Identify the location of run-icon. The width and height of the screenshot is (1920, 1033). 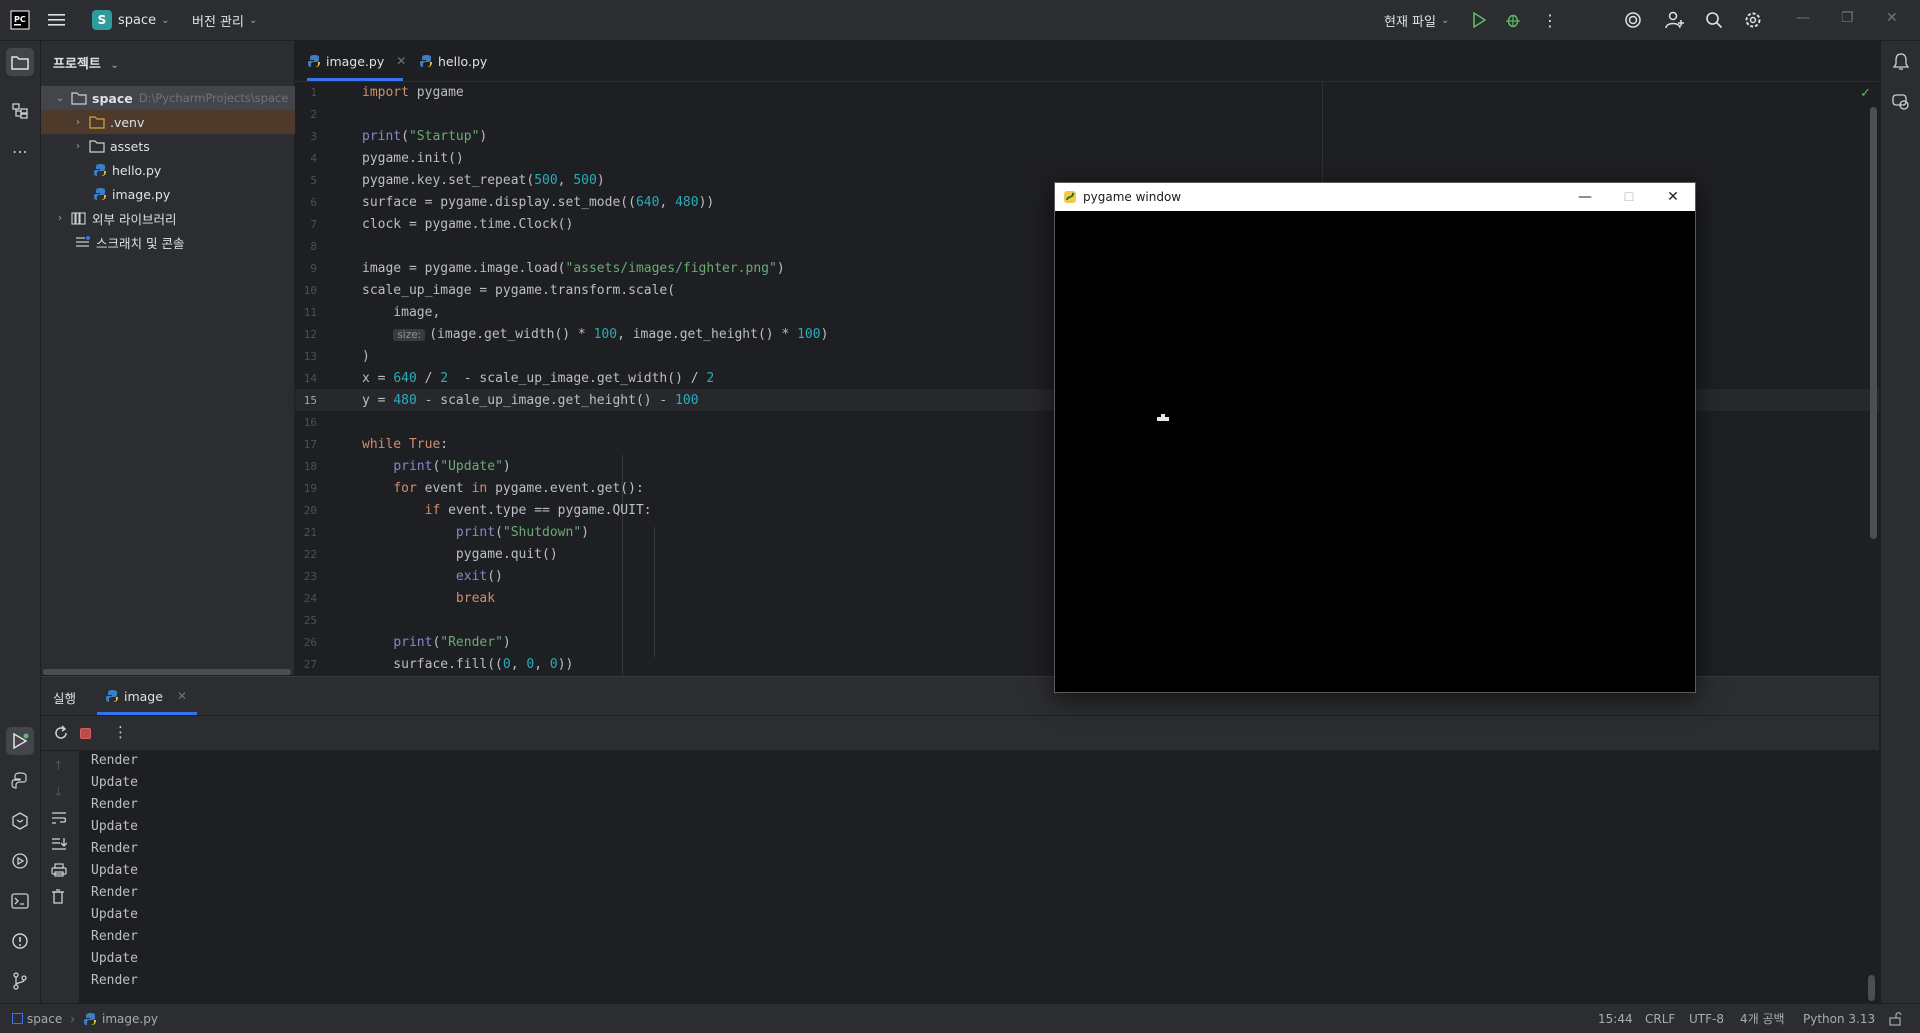
(1479, 20).